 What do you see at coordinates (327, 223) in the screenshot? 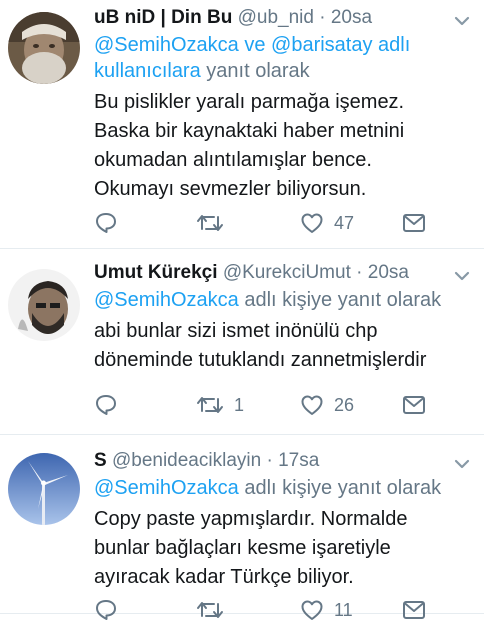
I see `like-button: 47` at bounding box center [327, 223].